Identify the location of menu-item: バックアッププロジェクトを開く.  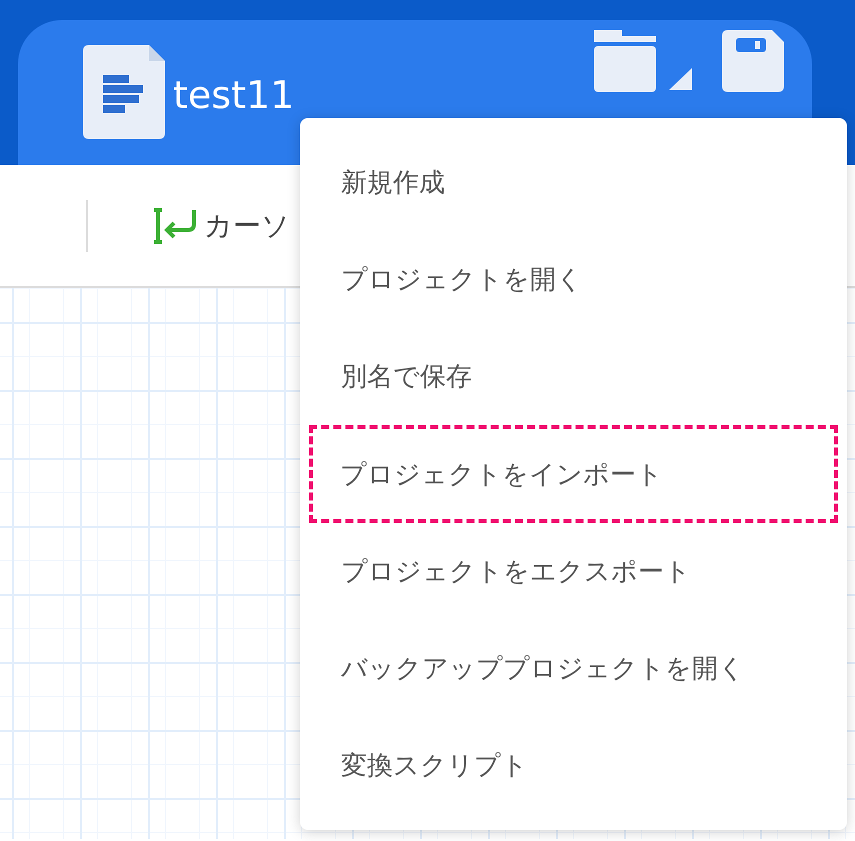
(573, 668).